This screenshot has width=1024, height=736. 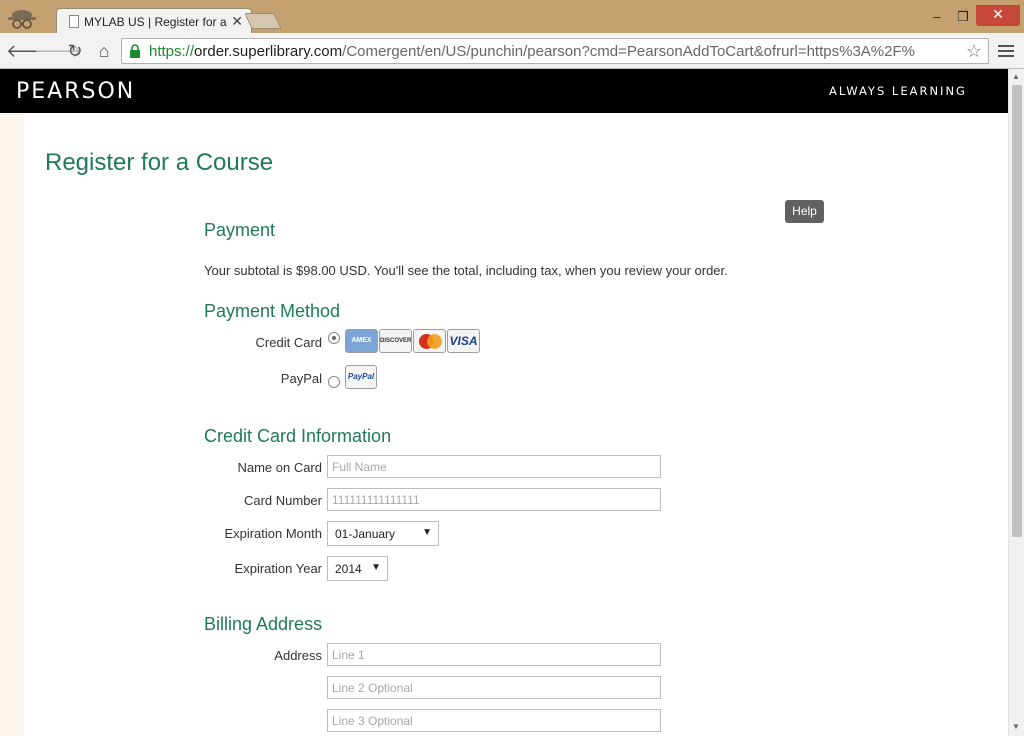 I want to click on billing-address-heading: Billing Address, so click(x=263, y=624).